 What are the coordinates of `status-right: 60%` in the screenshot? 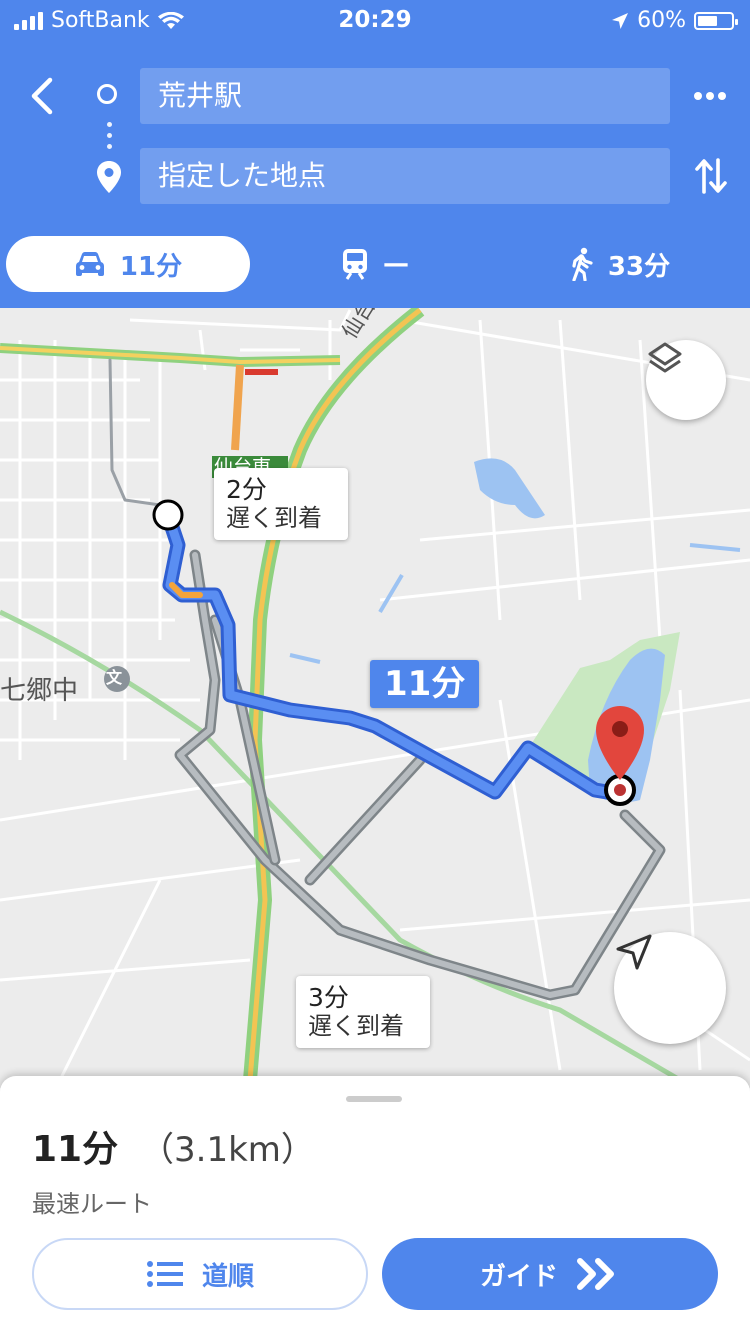 It's located at (674, 20).